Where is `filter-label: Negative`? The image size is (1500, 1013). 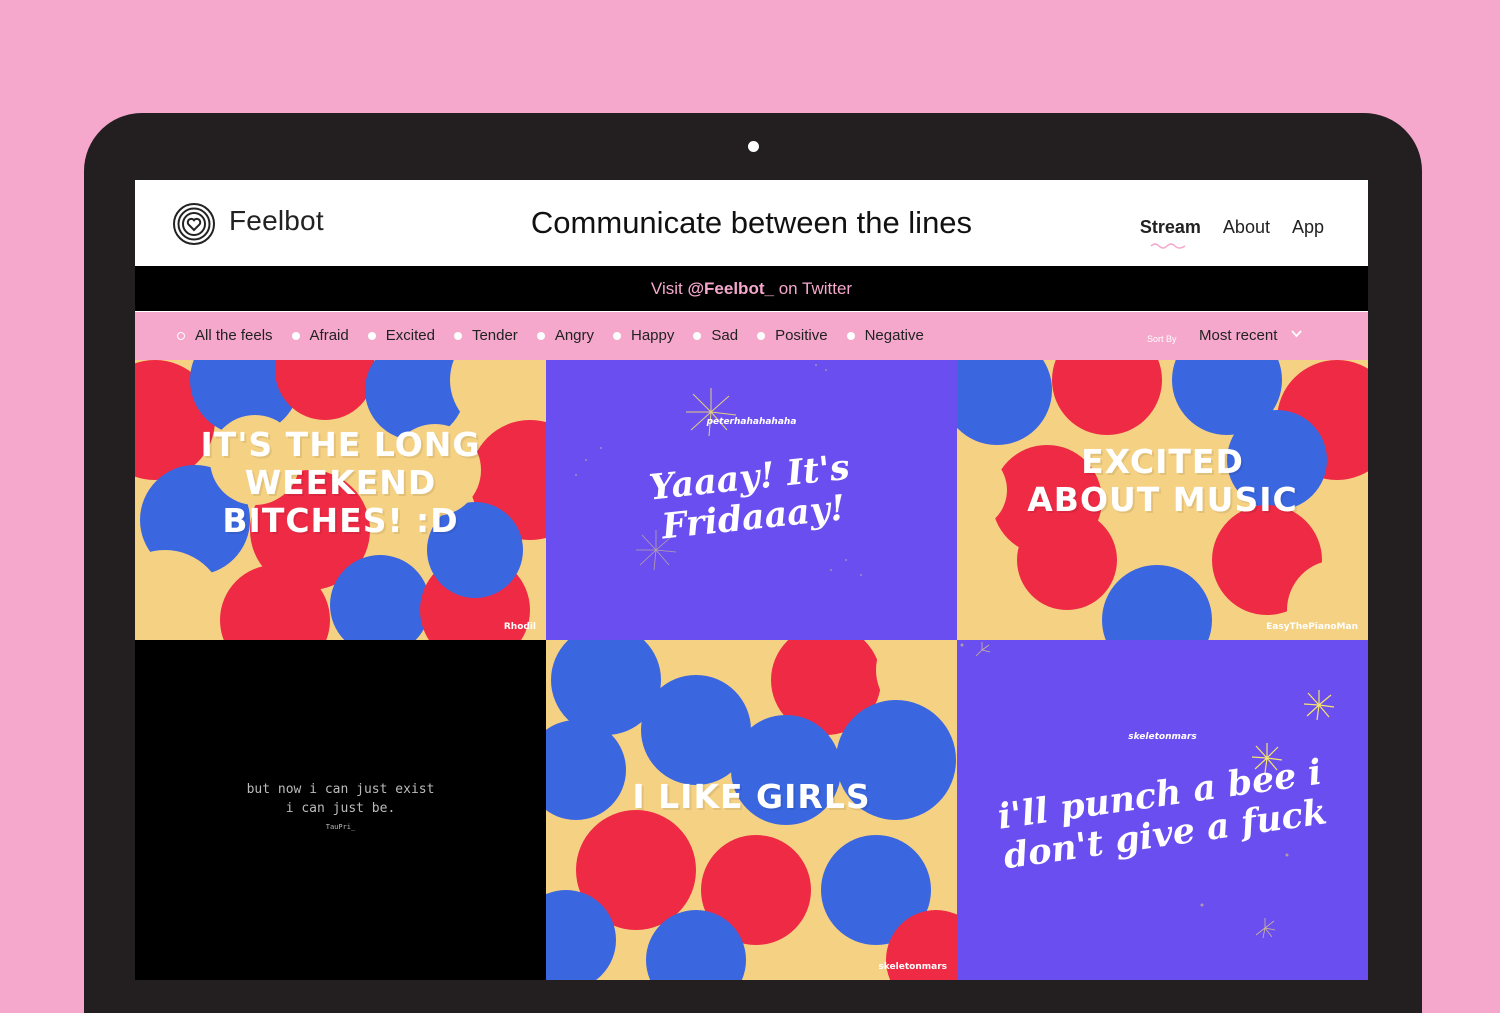
filter-label: Negative is located at coordinates (894, 335).